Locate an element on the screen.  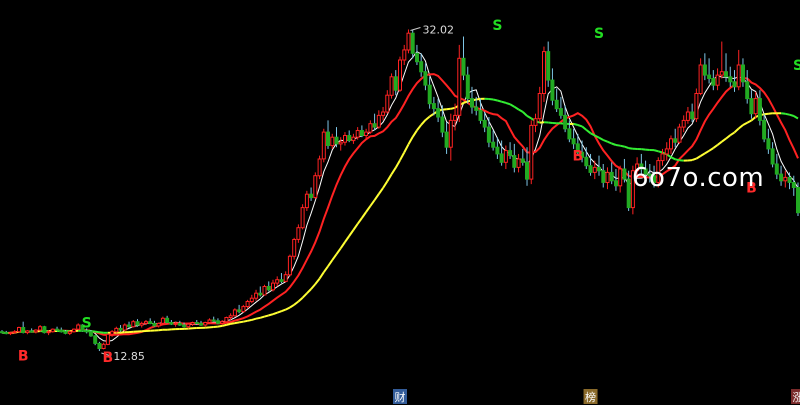
low-price-label: 12.85 is located at coordinates (129, 356).